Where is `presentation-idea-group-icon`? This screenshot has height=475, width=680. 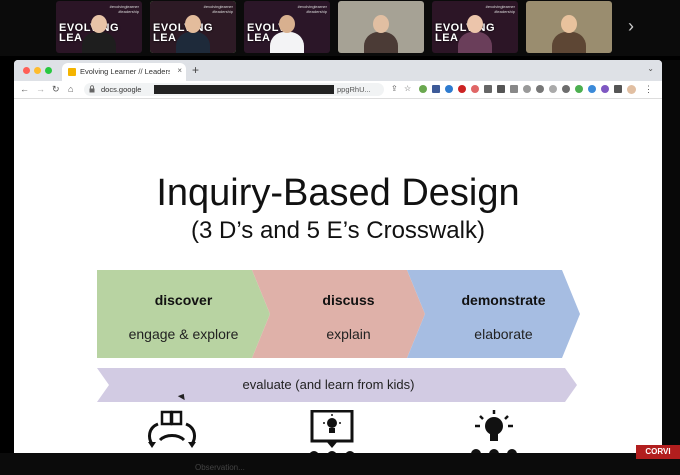
presentation-idea-group-icon is located at coordinates (332, 431).